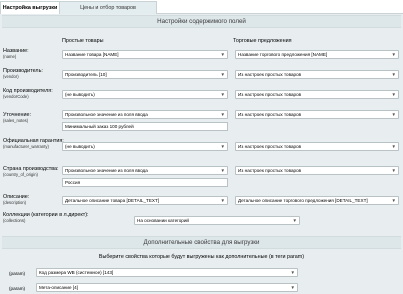  I want to click on select-warranty-offers: Из настроек простых товаров ▼, so click(317, 146).